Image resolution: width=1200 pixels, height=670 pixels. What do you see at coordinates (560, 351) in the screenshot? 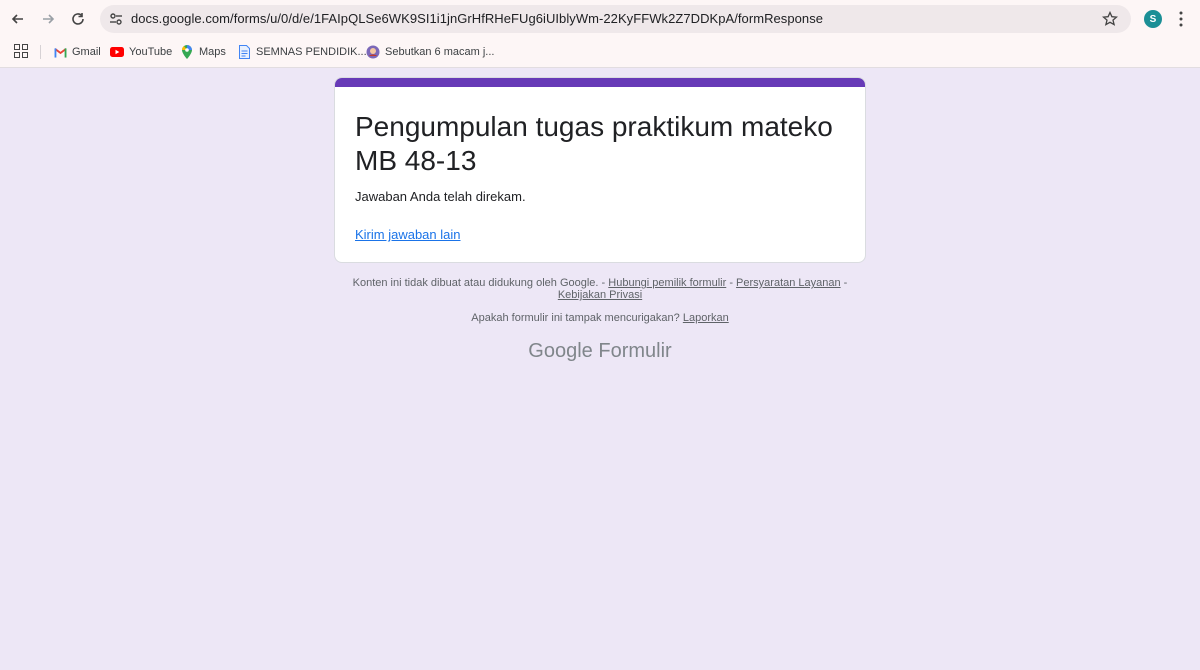
I see `brand-google: Google` at bounding box center [560, 351].